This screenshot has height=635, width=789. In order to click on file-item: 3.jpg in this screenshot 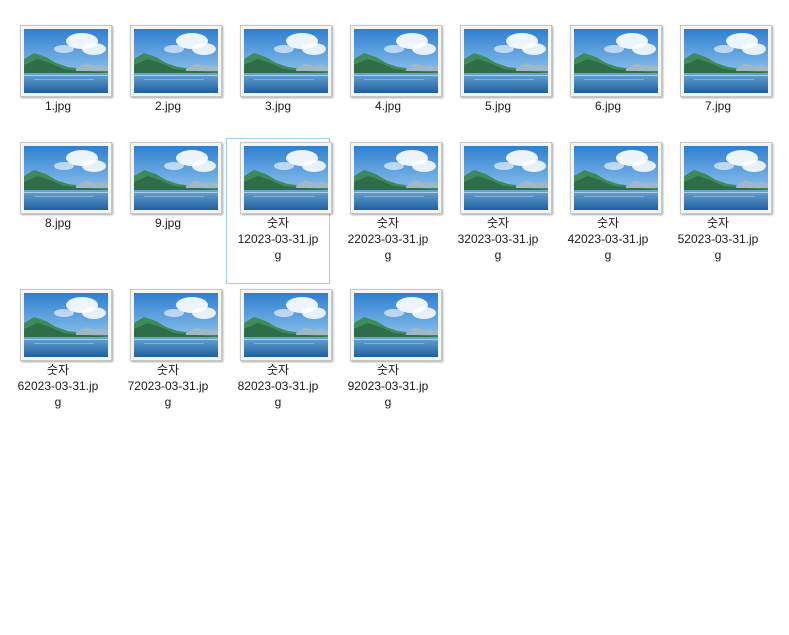, I will do `click(279, 70)`.